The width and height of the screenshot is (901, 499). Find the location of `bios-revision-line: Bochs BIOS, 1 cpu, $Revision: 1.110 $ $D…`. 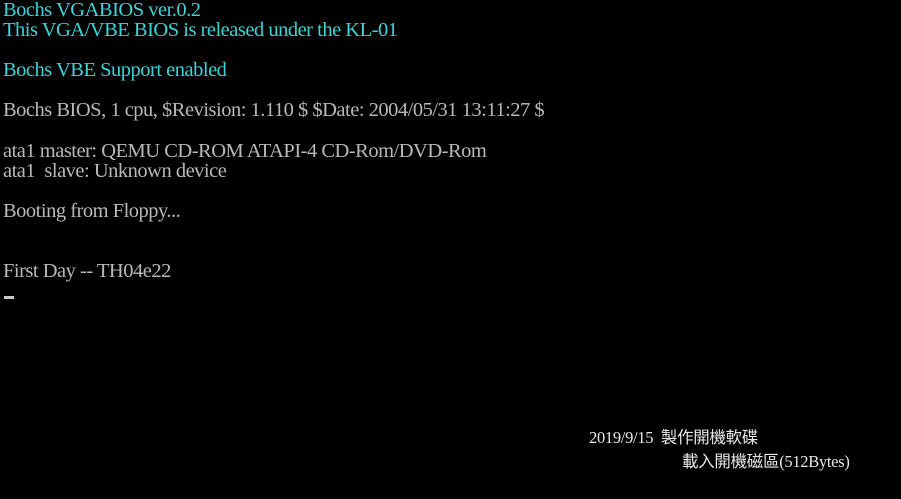

bios-revision-line: Bochs BIOS, 1 cpu, $Revision: 1.110 $ $D… is located at coordinates (274, 110).